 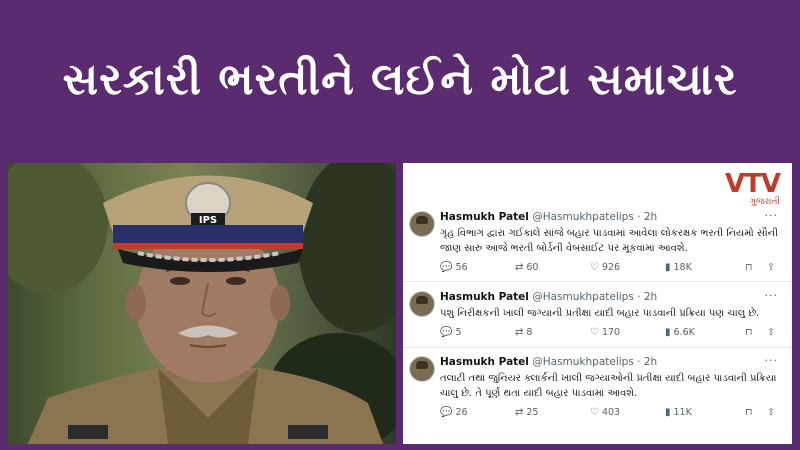 What do you see at coordinates (461, 412) in the screenshot?
I see `reply-count: 26` at bounding box center [461, 412].